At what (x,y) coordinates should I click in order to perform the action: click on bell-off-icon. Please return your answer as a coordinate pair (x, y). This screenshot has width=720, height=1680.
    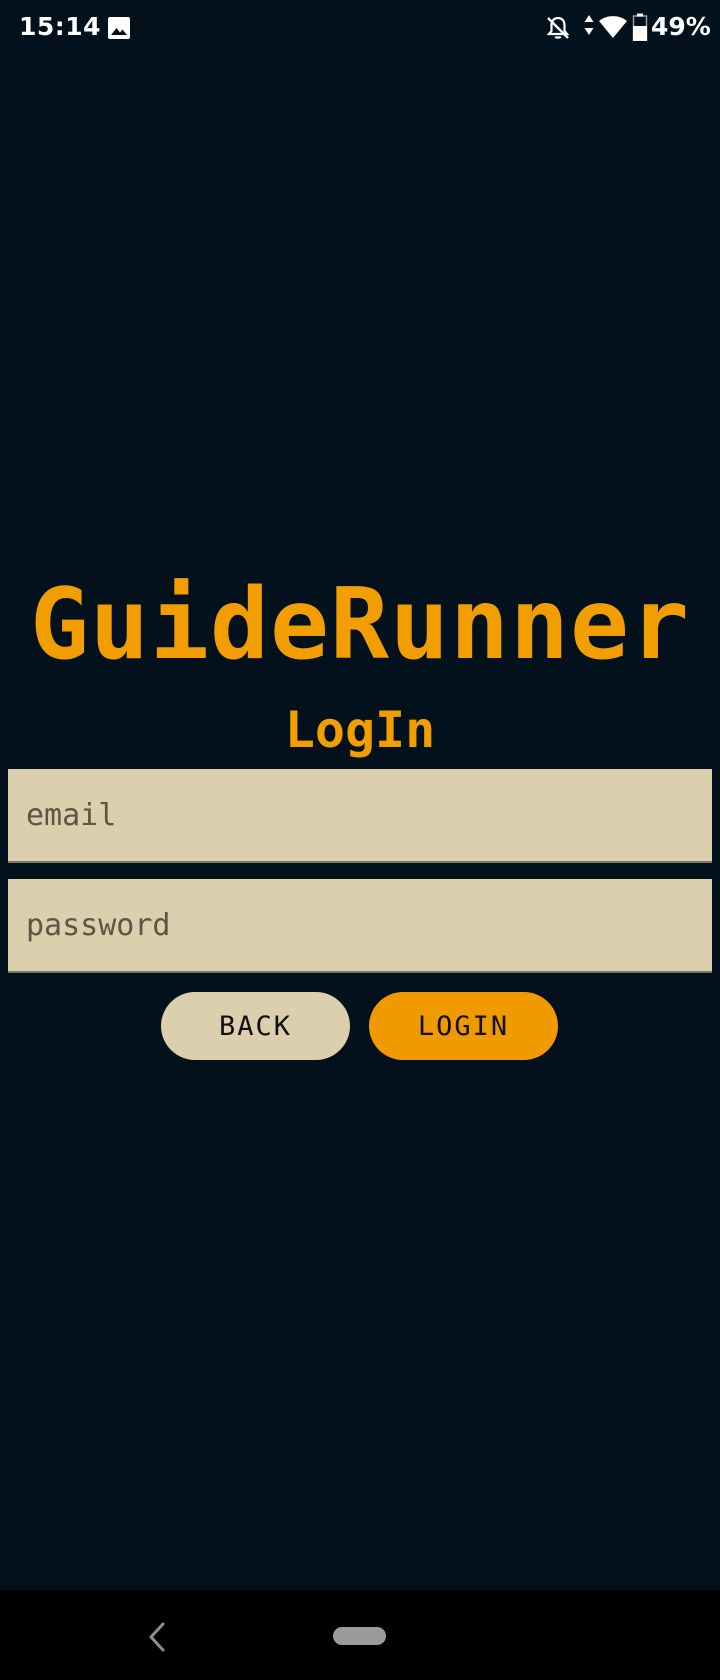
    Looking at the image, I should click on (558, 27).